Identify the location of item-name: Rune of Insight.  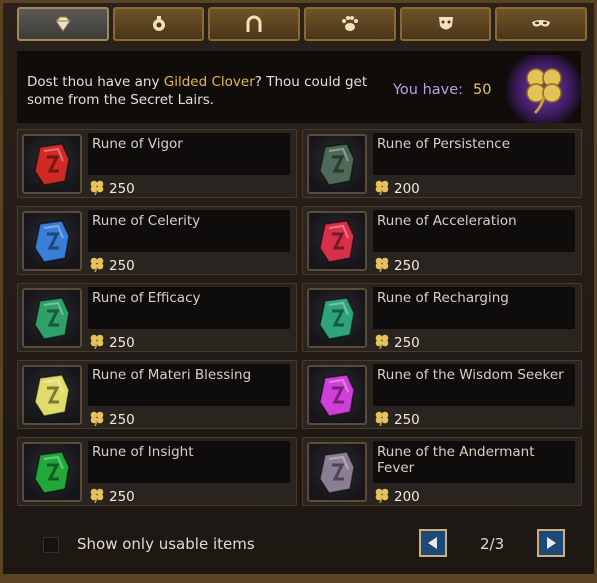
(143, 452).